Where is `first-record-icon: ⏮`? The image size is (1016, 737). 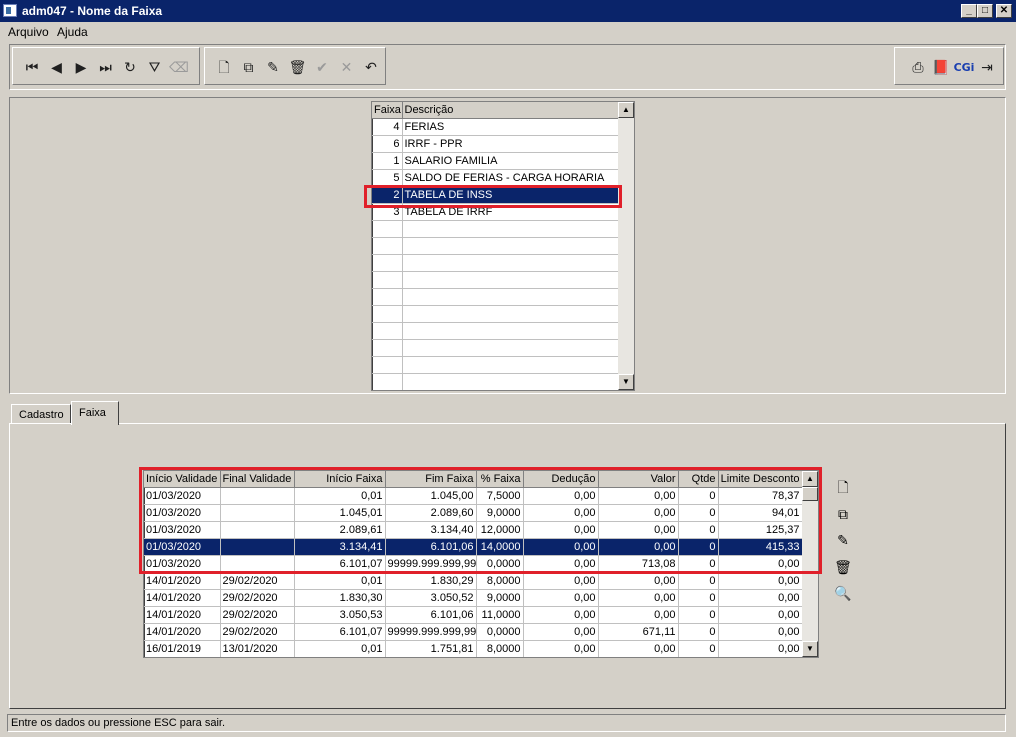 first-record-icon: ⏮ is located at coordinates (32, 68).